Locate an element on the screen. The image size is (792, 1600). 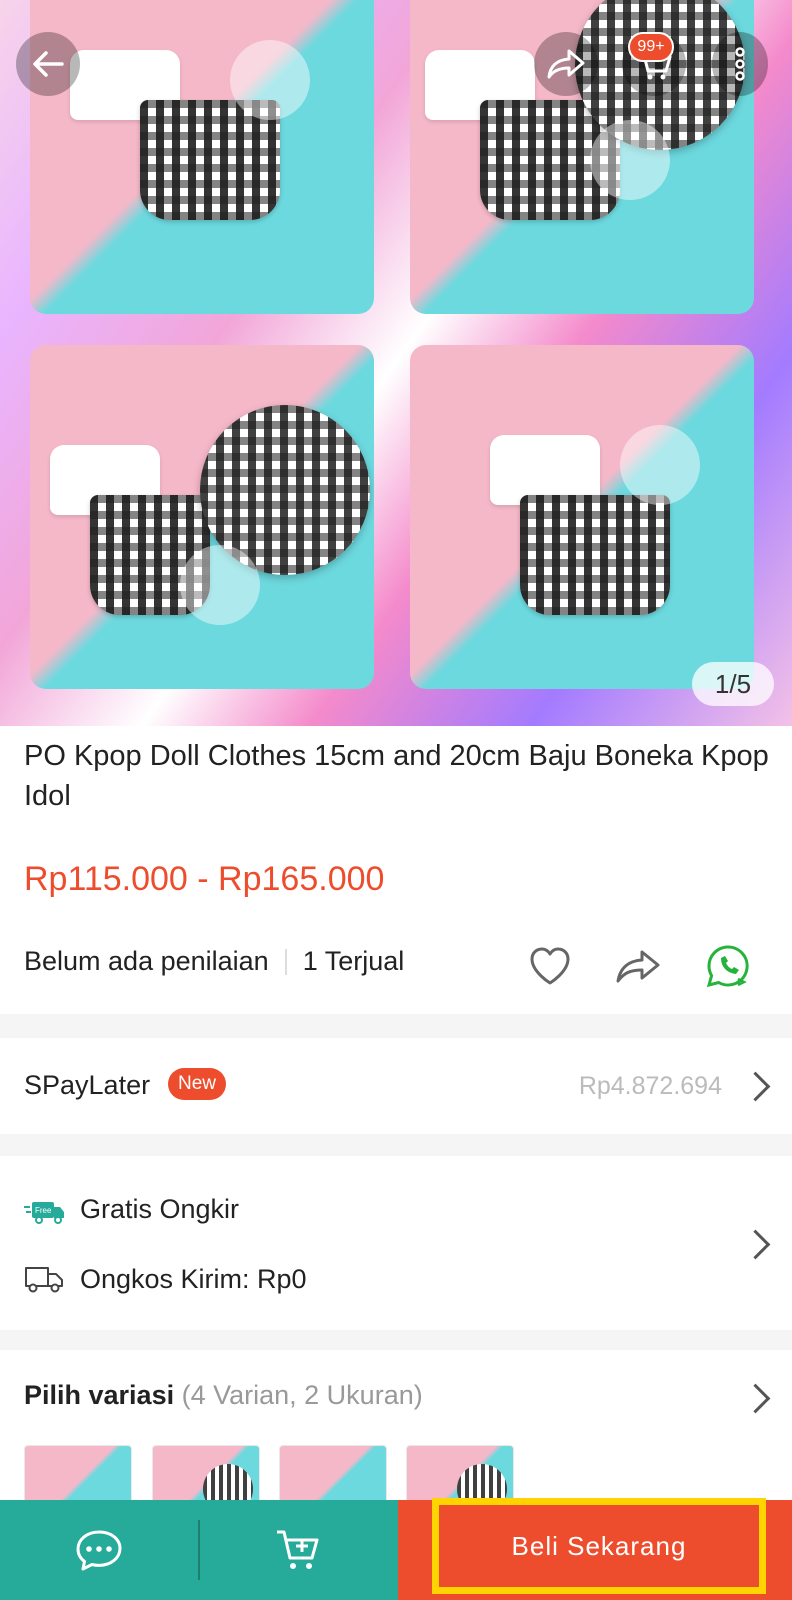
free-shipping-icon: Free is located at coordinates (44, 1213).